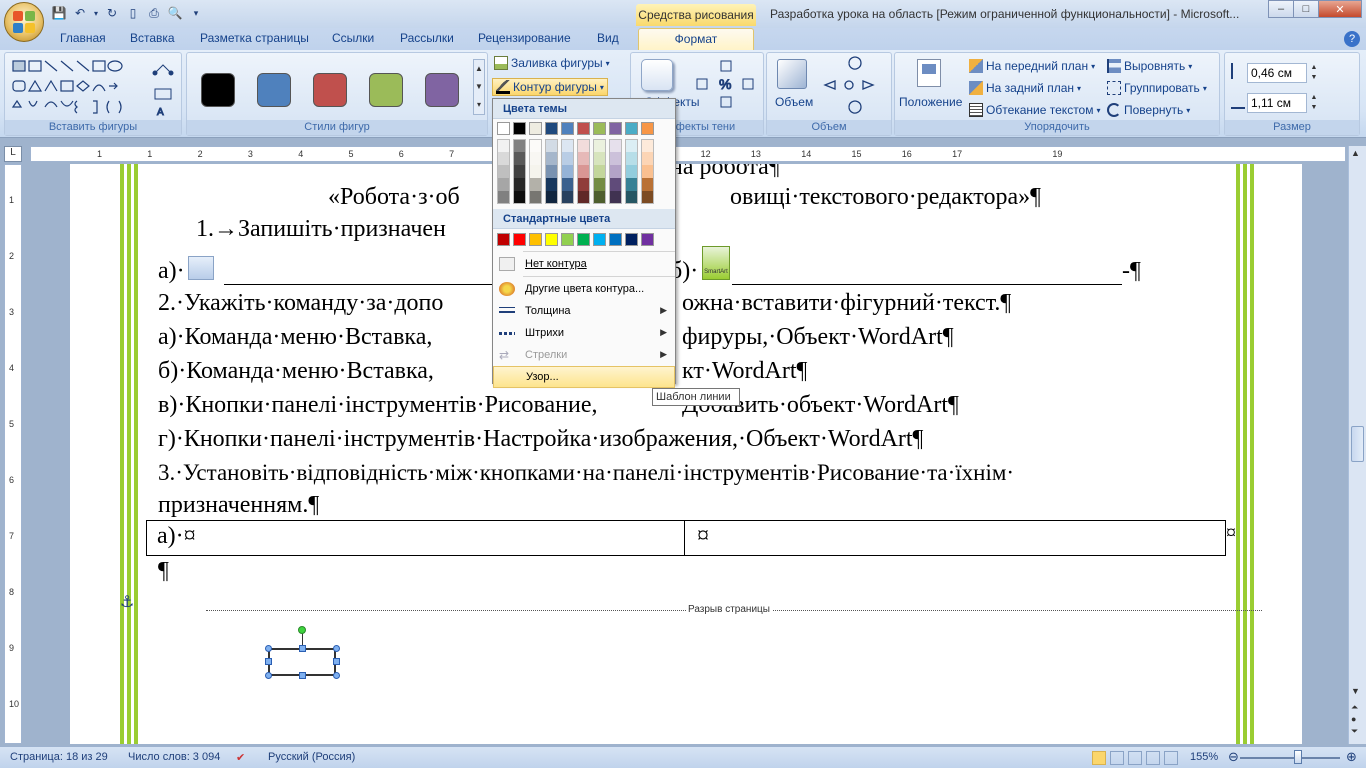 This screenshot has height=768, width=1366. I want to click on rotation-handle, so click(302, 630).